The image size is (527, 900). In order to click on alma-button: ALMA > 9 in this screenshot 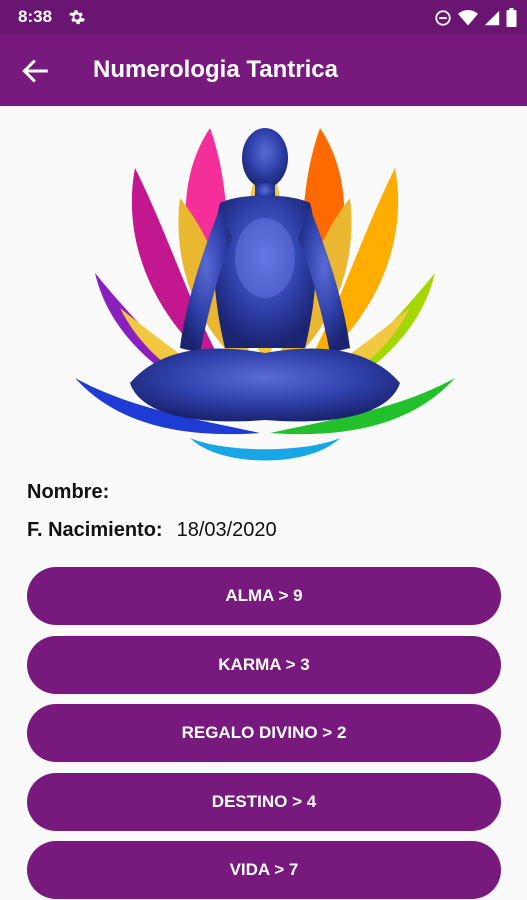, I will do `click(264, 596)`.